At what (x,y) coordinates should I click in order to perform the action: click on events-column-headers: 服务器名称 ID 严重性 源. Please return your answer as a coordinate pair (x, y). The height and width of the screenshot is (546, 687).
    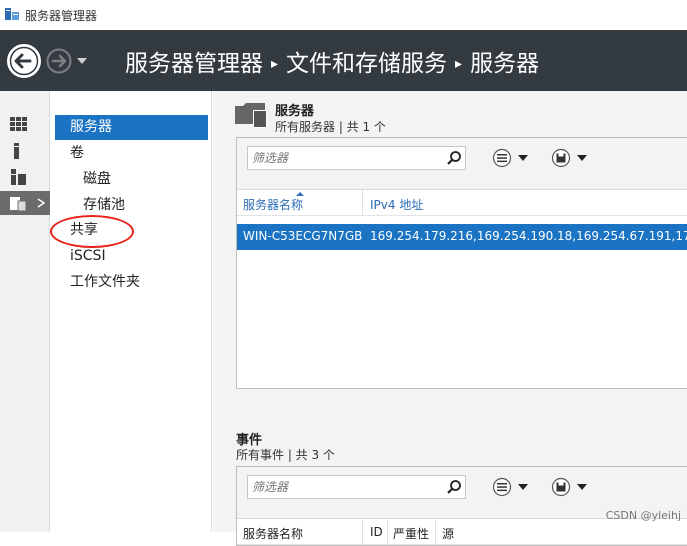
    Looking at the image, I should click on (462, 532).